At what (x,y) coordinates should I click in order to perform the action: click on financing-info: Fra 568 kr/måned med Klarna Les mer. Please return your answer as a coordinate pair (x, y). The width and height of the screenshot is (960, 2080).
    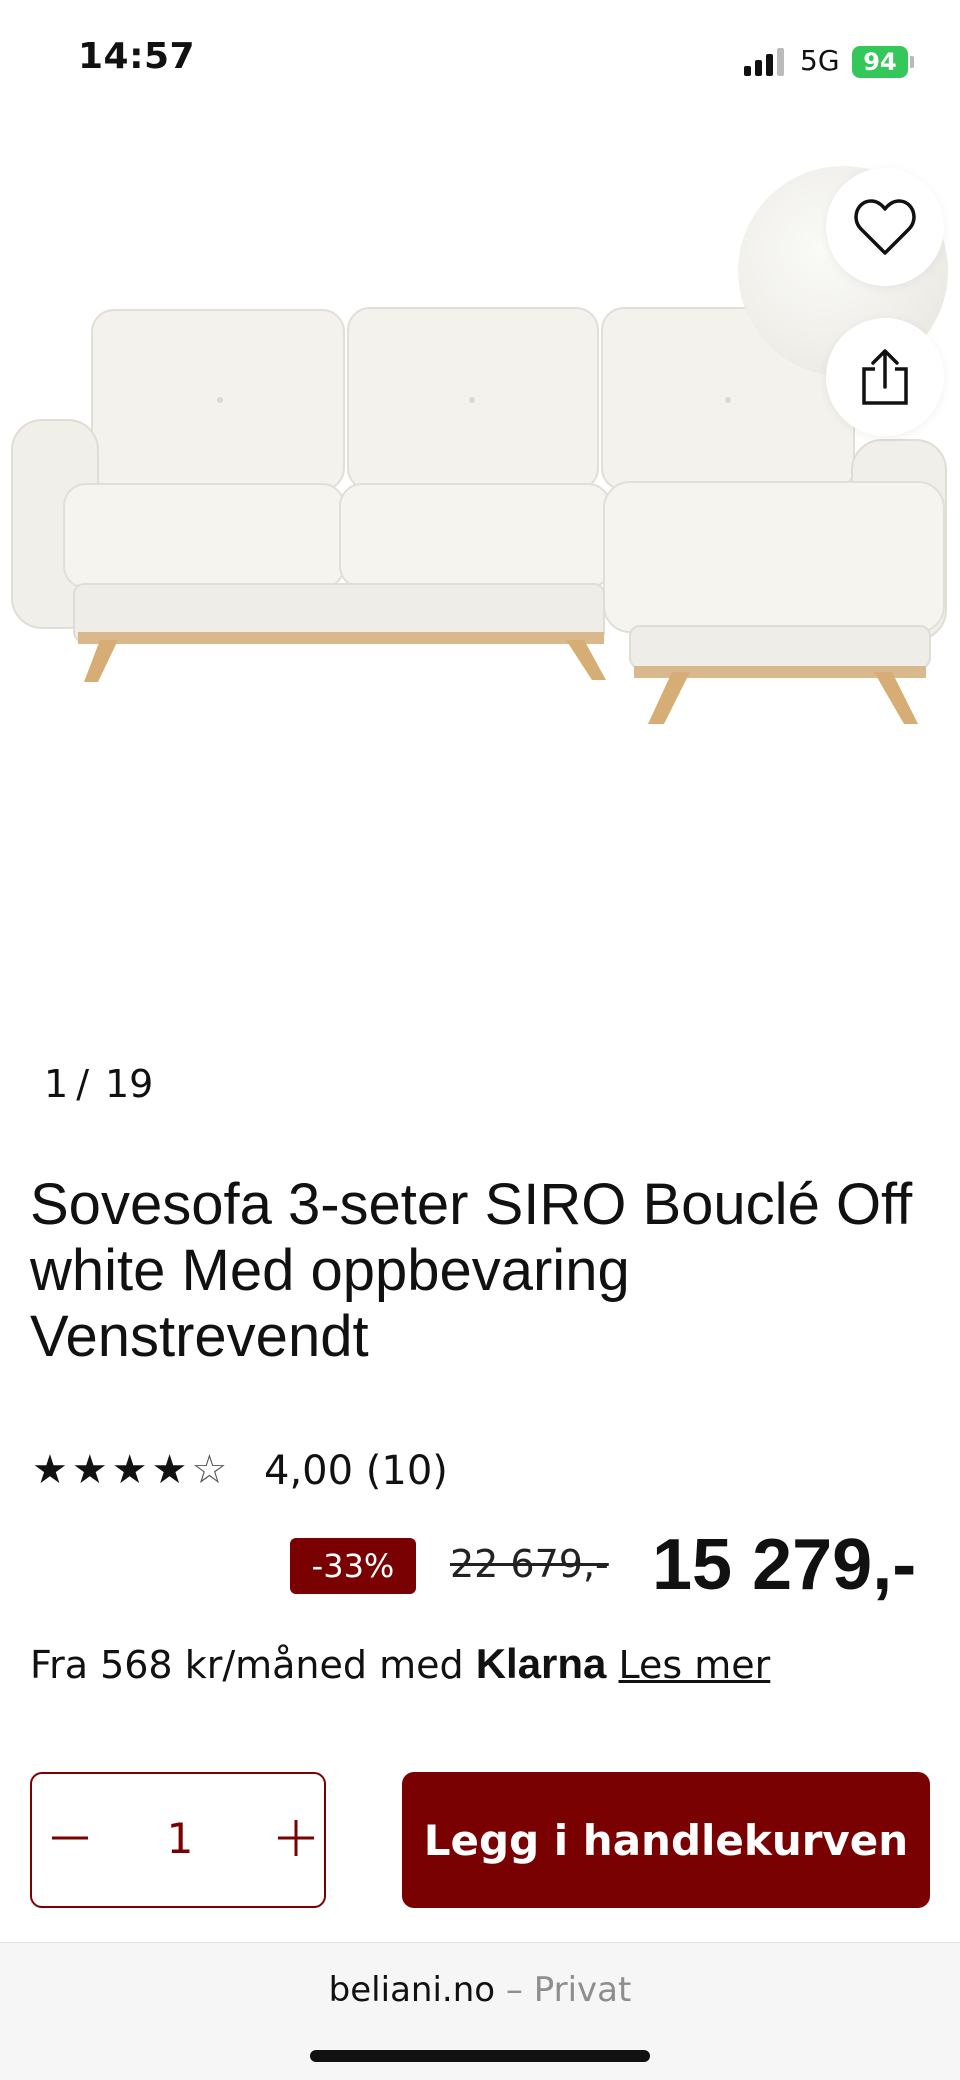
    Looking at the image, I should click on (400, 1664).